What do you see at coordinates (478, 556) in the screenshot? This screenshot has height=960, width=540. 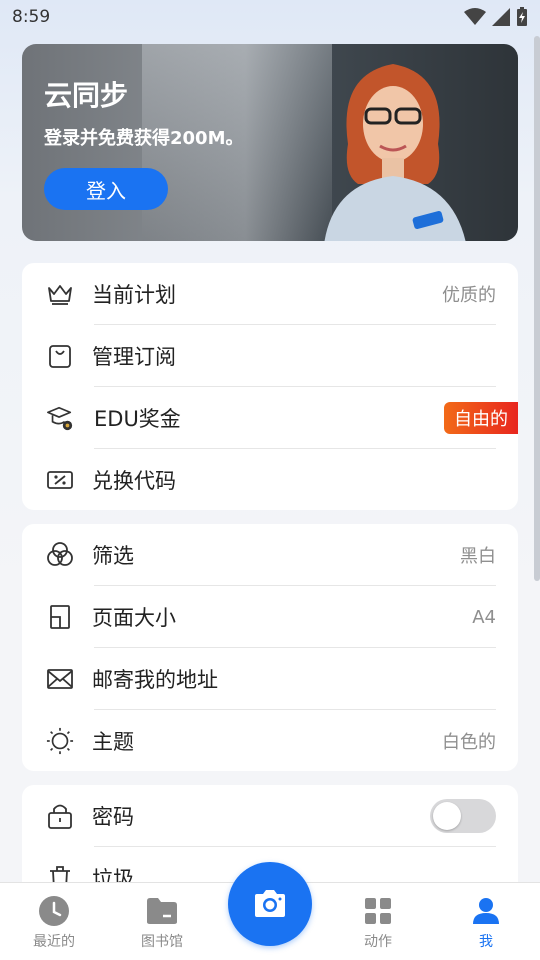 I see `filter-value: 黑白` at bounding box center [478, 556].